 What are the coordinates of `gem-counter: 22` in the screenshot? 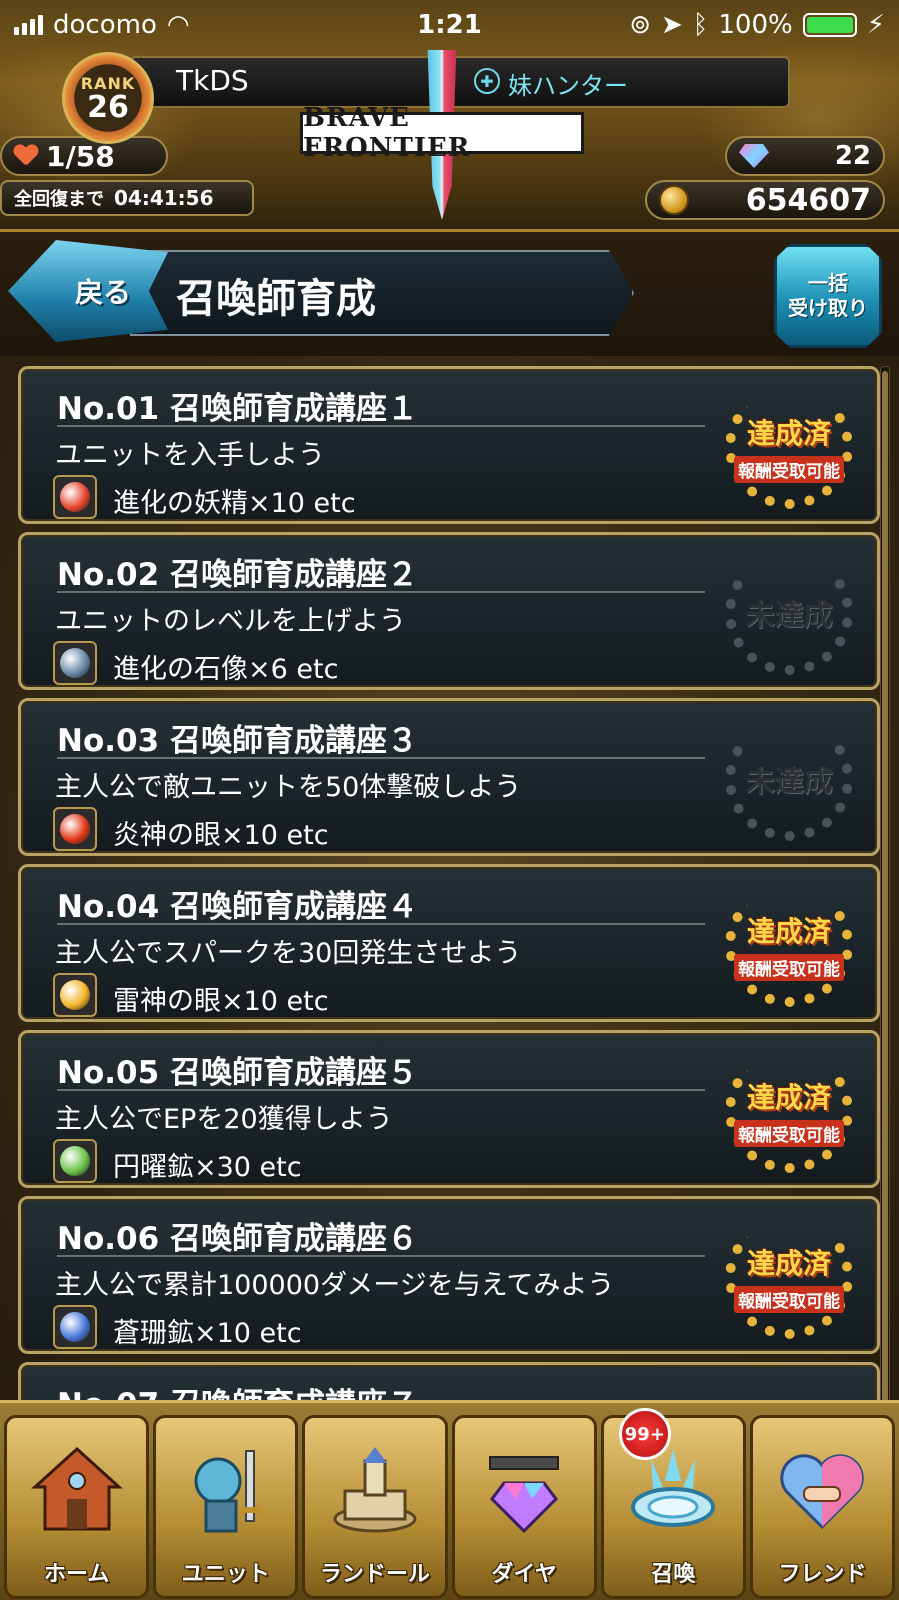 It's located at (805, 156).